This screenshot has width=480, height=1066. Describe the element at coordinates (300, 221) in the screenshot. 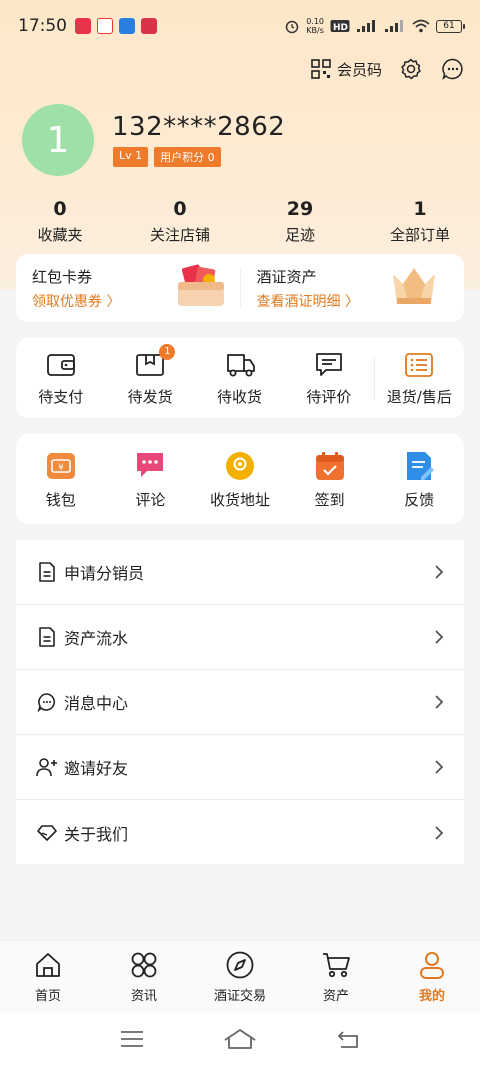

I see `stat-footprints: 29 足迹` at that location.